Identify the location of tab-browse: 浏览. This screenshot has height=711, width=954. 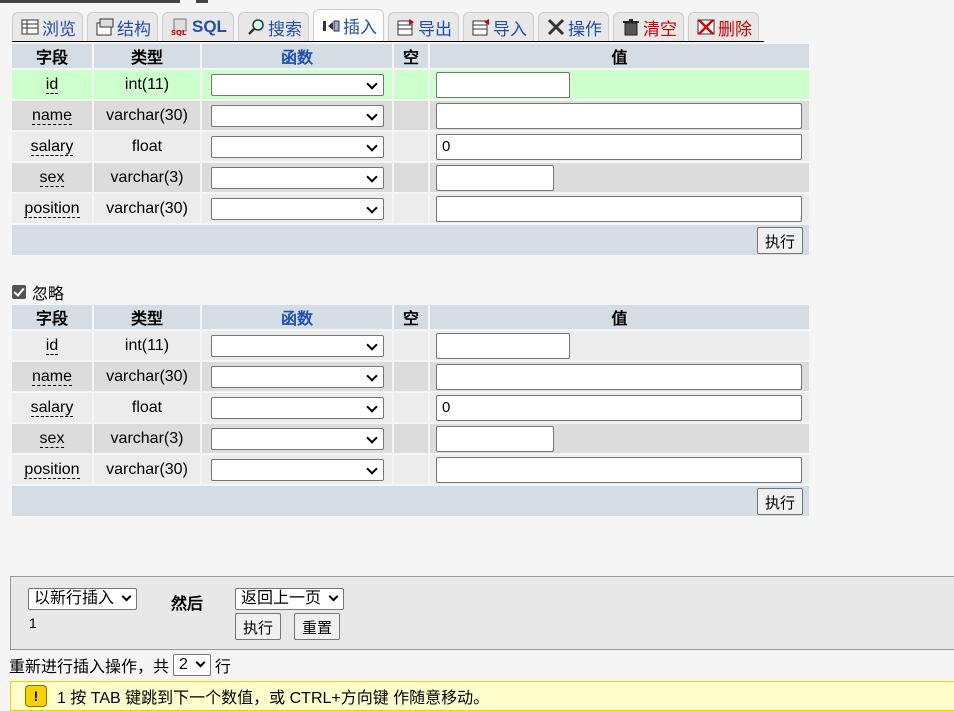
(47, 26).